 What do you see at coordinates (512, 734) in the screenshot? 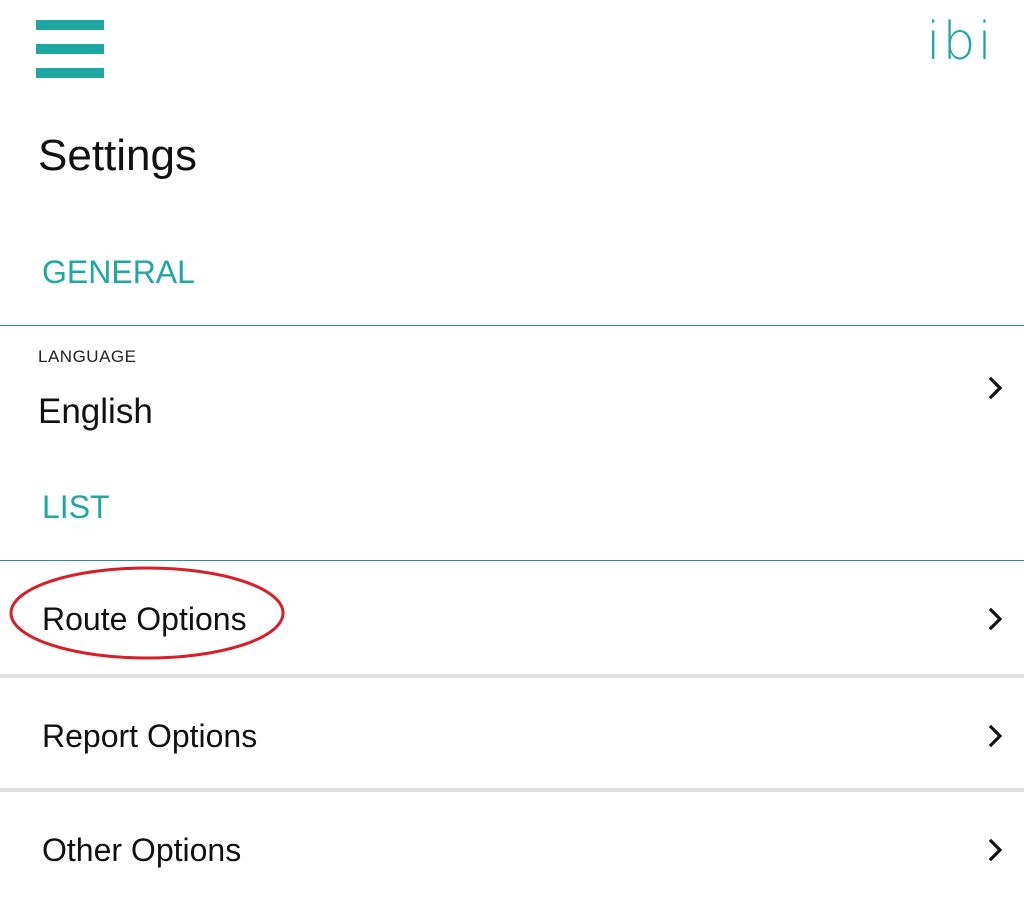
I see `report-options-row: Report Options` at bounding box center [512, 734].